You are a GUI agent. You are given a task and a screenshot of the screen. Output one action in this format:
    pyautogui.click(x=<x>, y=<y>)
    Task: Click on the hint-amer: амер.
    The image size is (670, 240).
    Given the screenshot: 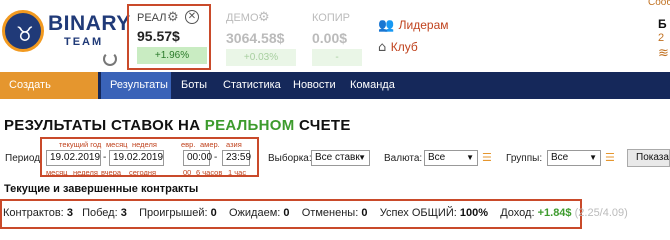 What is the action you would take?
    pyautogui.click(x=210, y=144)
    